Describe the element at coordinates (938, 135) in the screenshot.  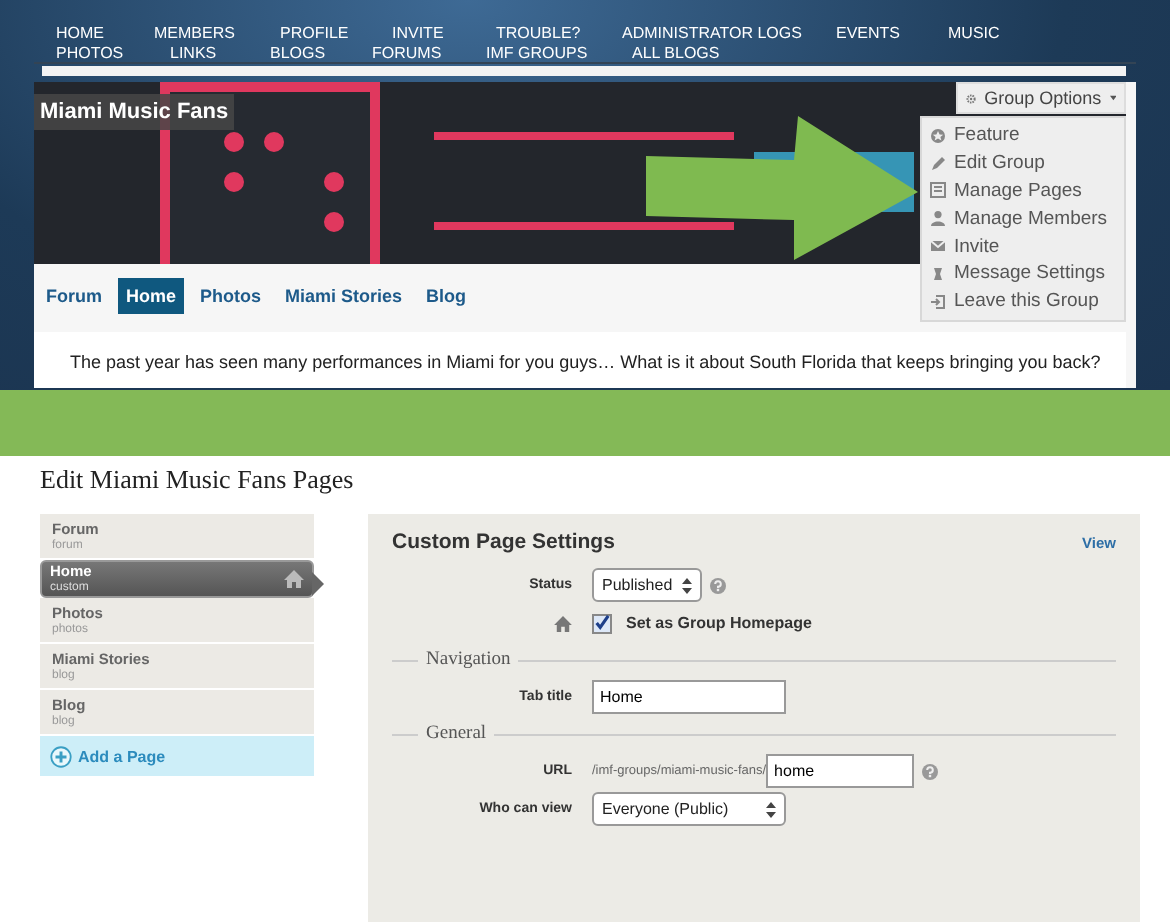
I see `star-icon` at that location.